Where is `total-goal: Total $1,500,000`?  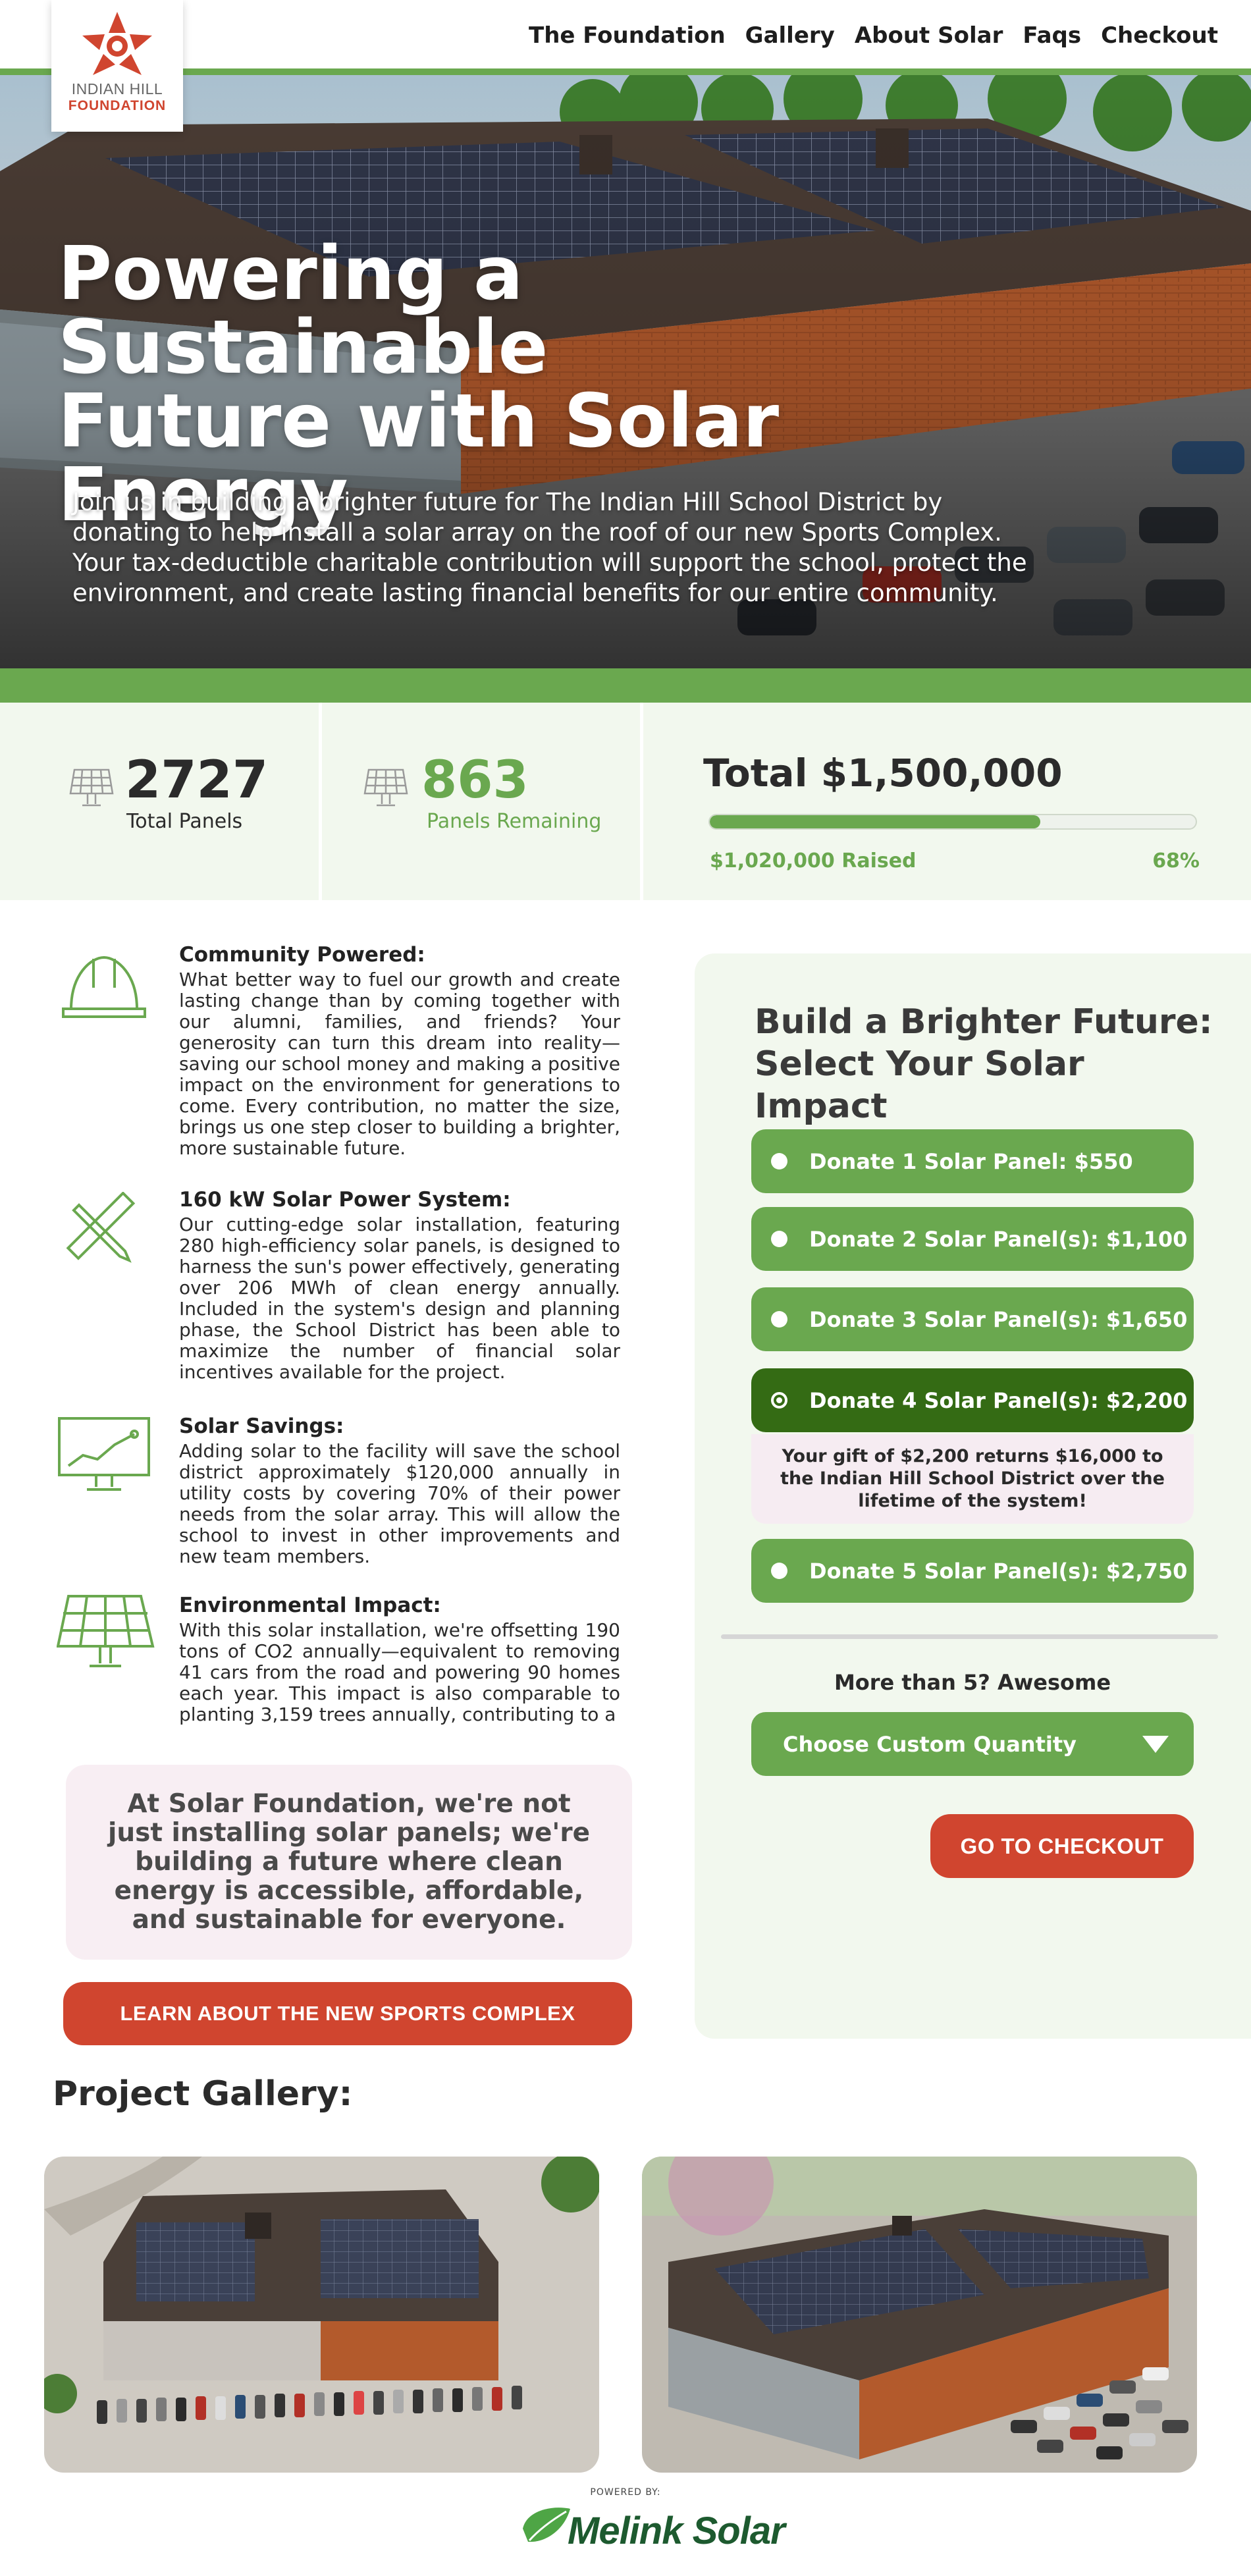
total-goal: Total $1,500,000 is located at coordinates (883, 773).